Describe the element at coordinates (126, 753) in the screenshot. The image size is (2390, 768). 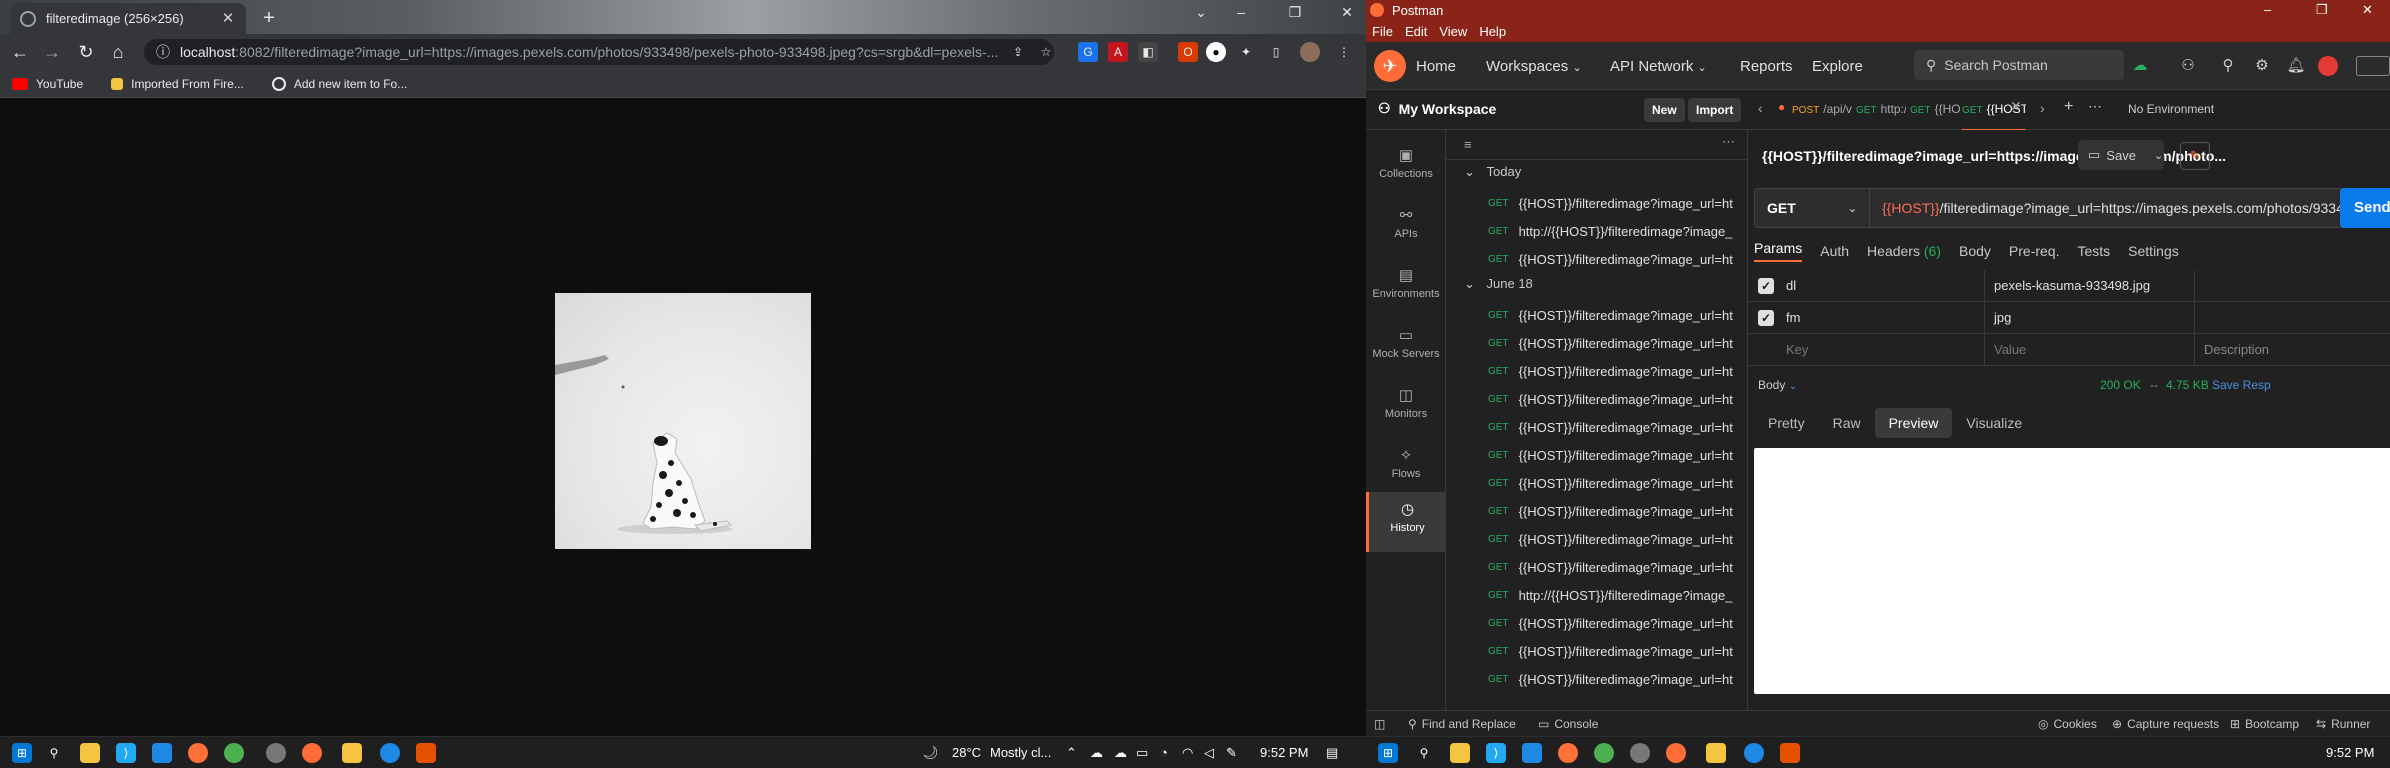
I see `vscode-icon: ⟩` at that location.